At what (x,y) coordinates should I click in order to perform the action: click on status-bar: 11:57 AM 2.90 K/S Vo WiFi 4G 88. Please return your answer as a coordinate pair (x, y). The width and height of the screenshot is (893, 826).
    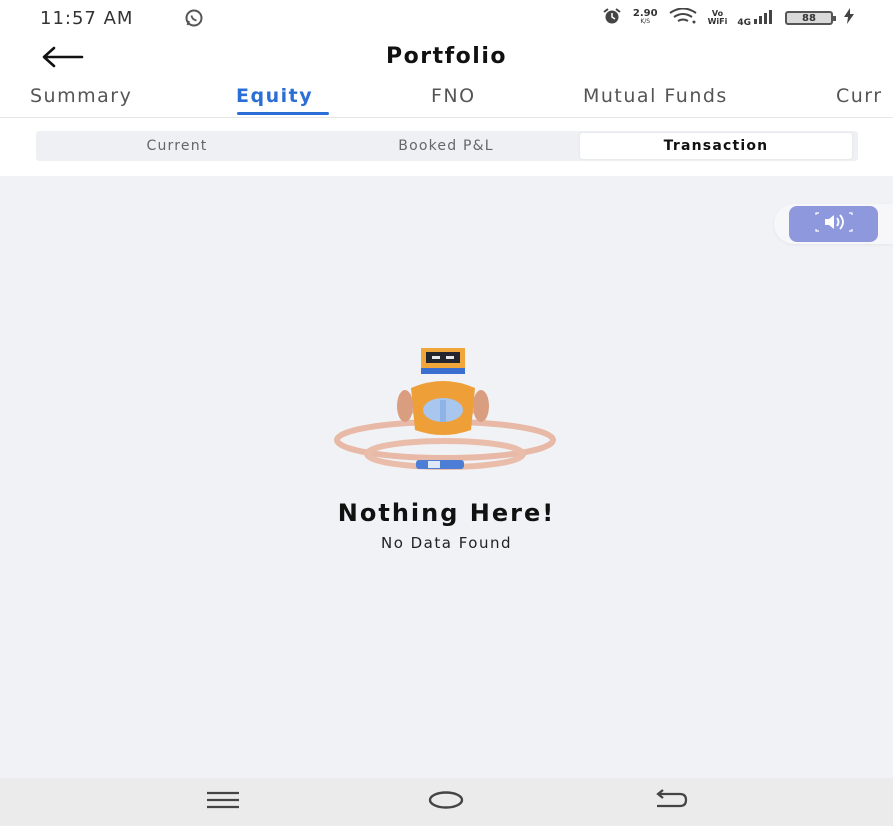
    Looking at the image, I should click on (446, 18).